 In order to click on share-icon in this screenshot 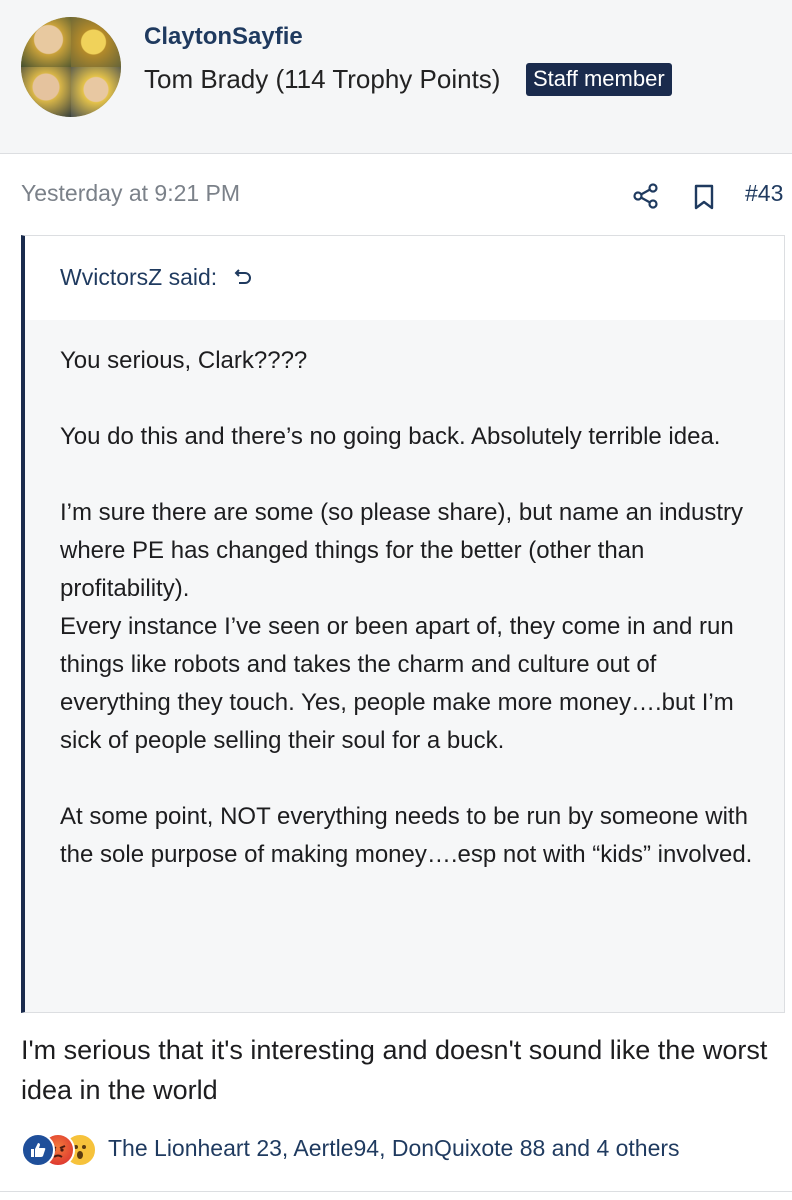, I will do `click(646, 196)`.